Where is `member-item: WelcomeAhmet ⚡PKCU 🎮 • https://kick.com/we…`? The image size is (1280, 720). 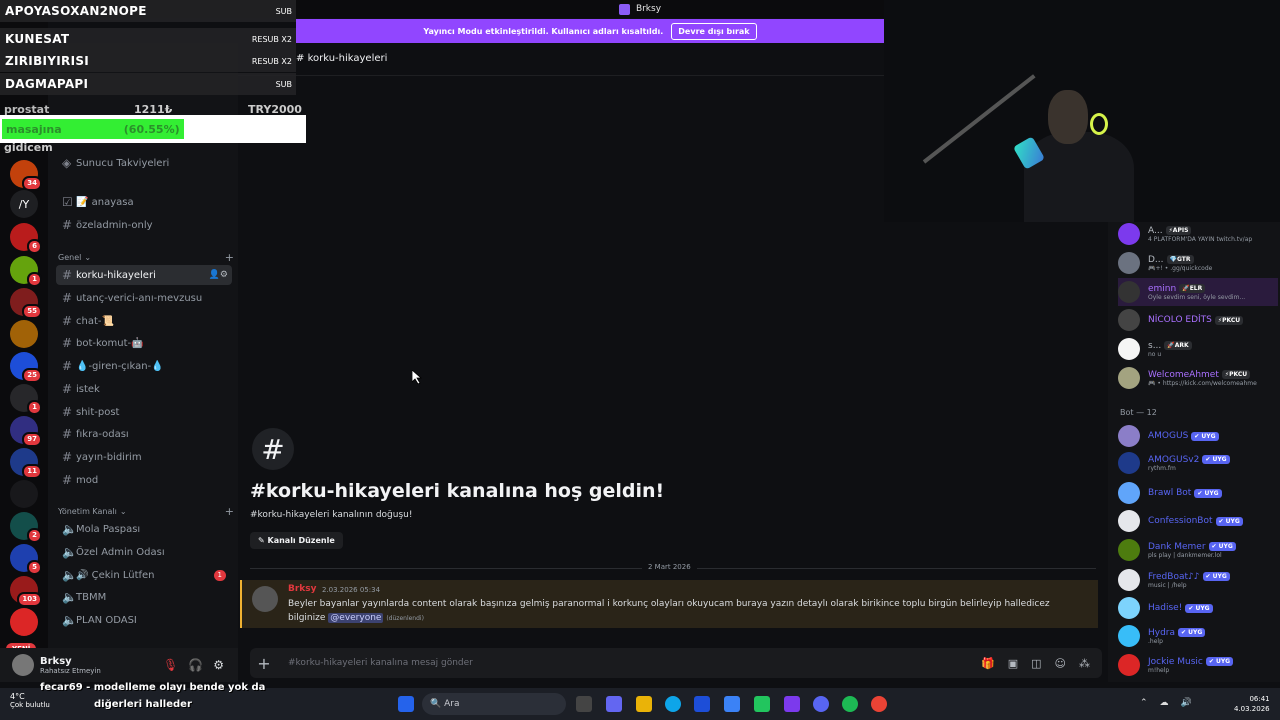 member-item: WelcomeAhmet ⚡PKCU 🎮 • https://kick.com/we… is located at coordinates (1187, 378).